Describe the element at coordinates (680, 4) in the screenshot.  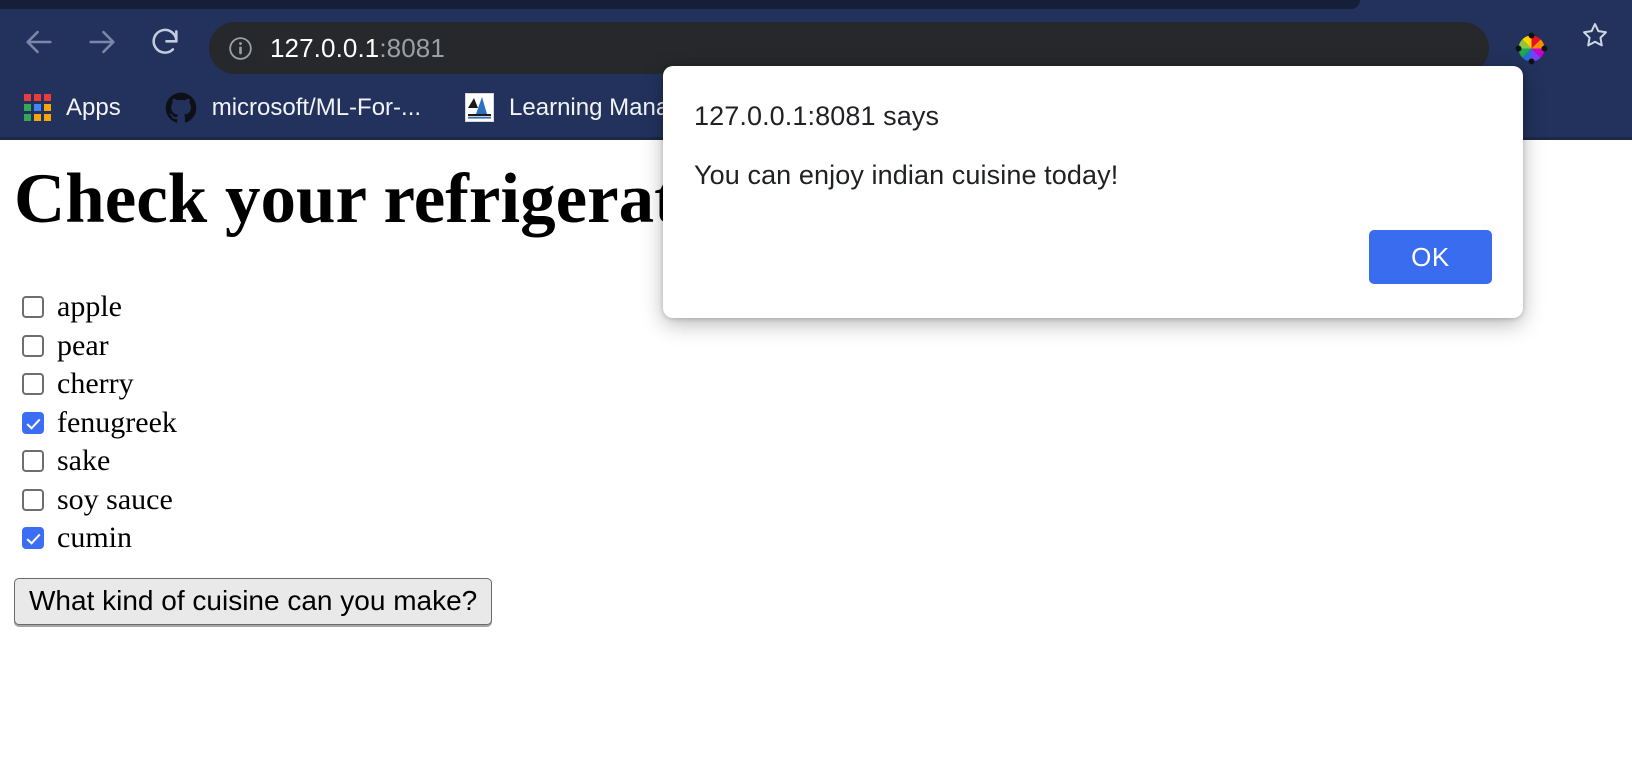
I see `active-tab` at that location.